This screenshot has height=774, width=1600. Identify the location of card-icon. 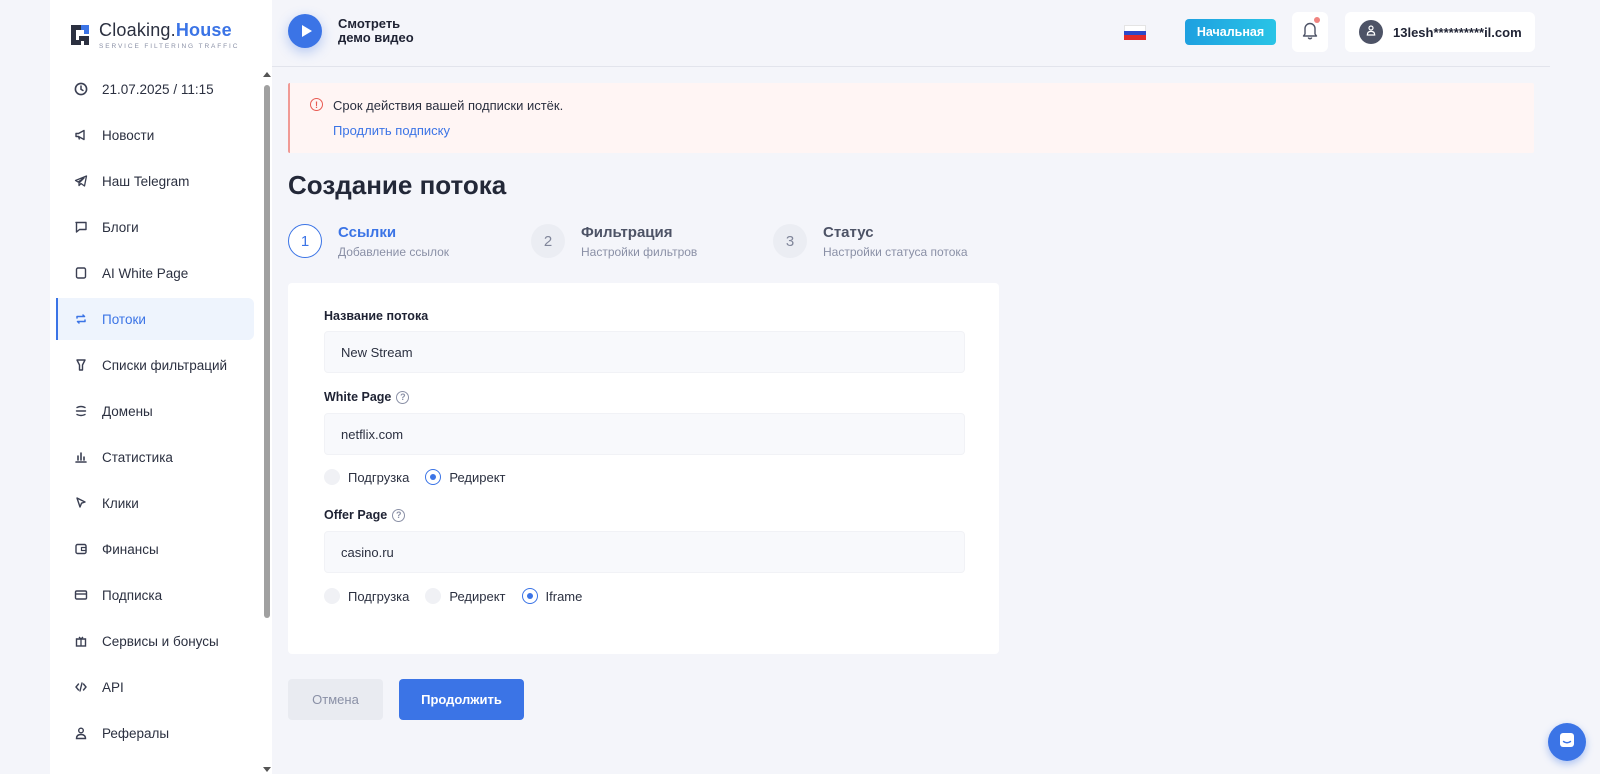
(81, 595).